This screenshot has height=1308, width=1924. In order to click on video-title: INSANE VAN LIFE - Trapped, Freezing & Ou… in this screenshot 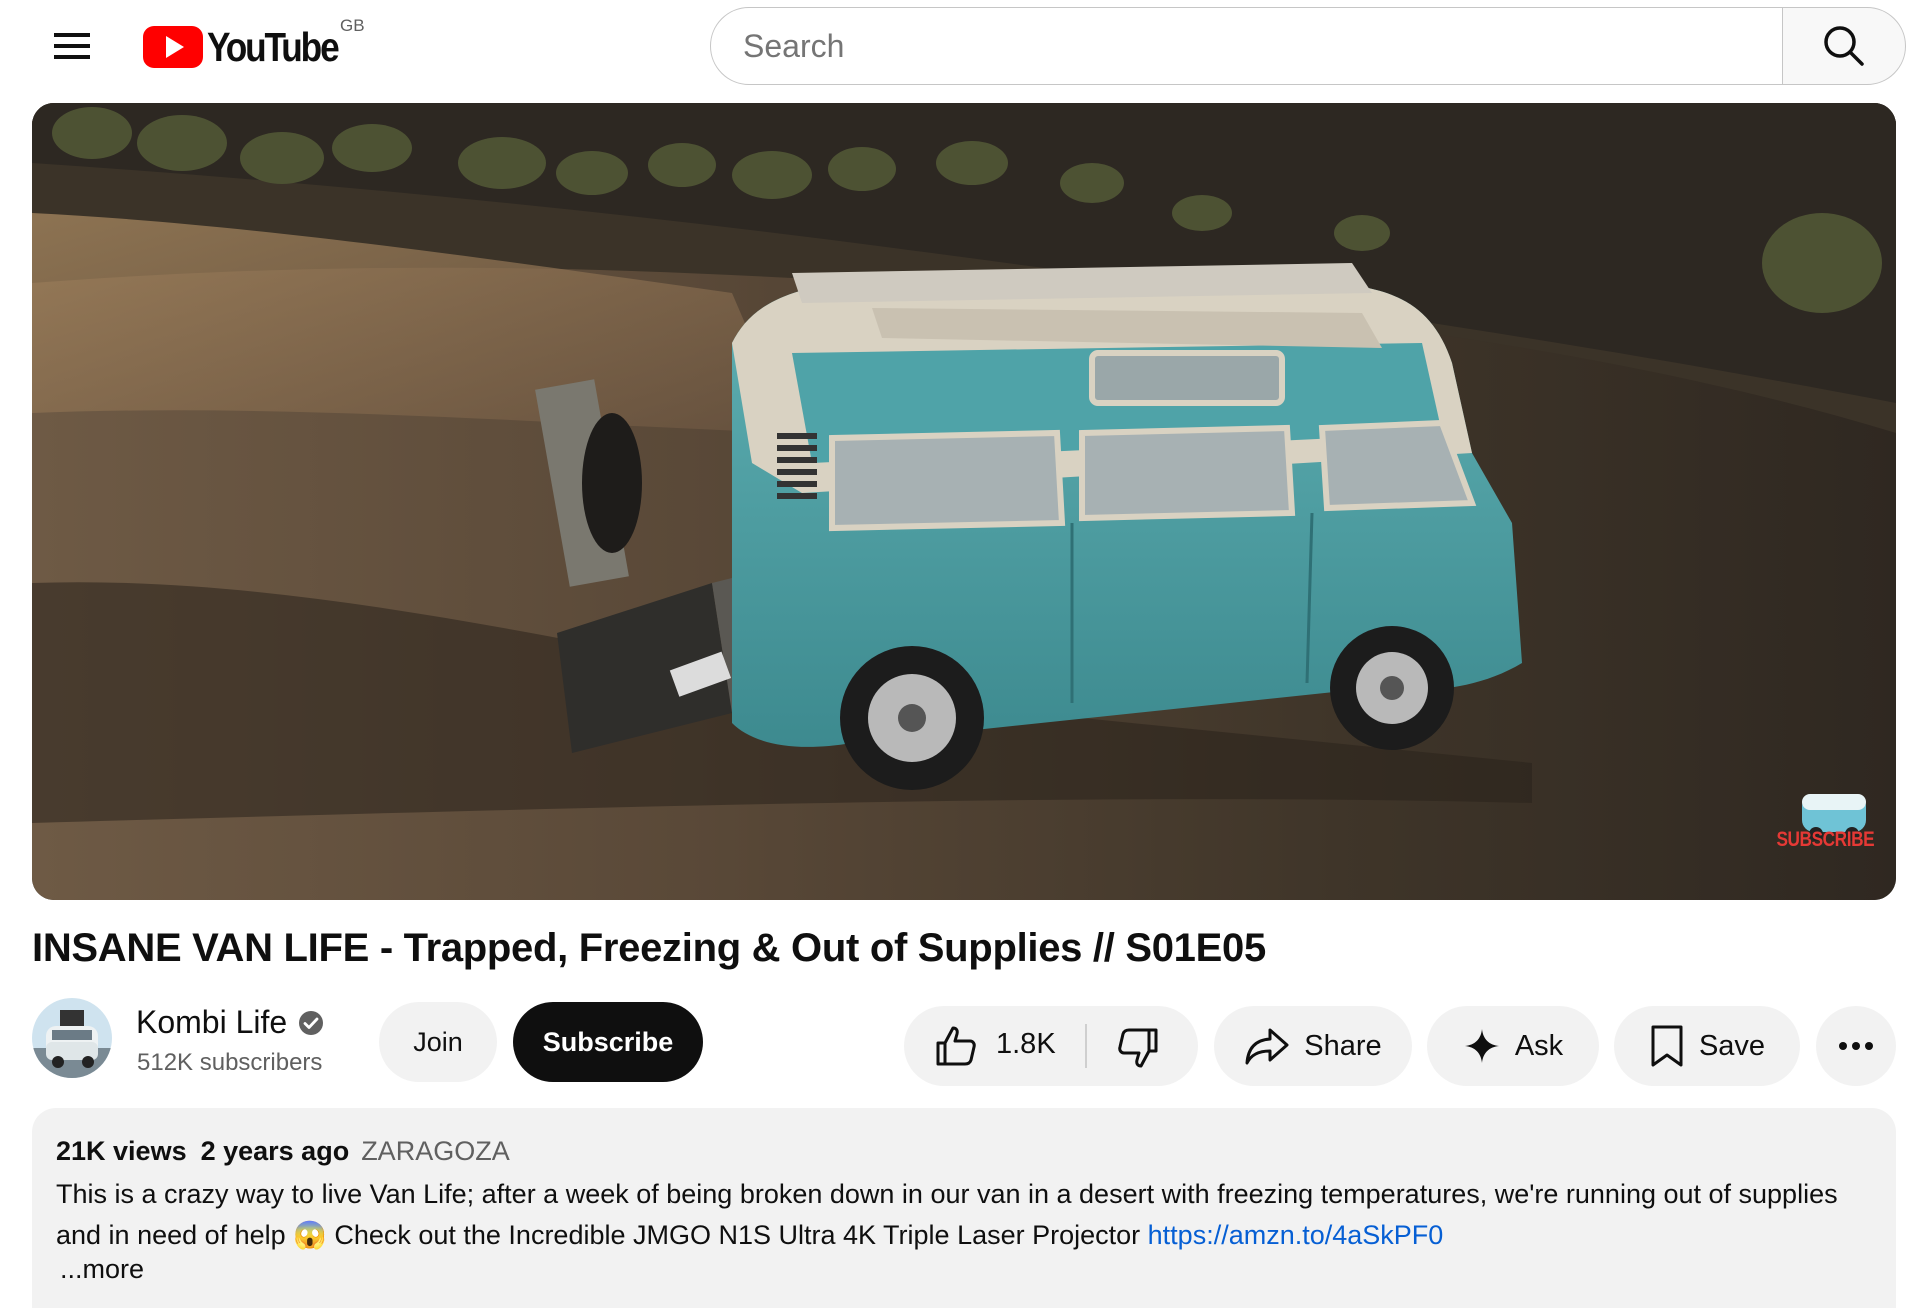, I will do `click(649, 948)`.